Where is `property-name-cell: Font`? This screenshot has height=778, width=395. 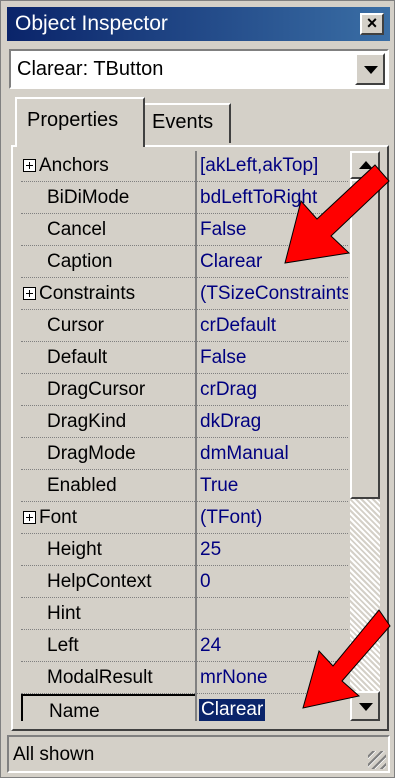
property-name-cell: Font is located at coordinates (108, 518).